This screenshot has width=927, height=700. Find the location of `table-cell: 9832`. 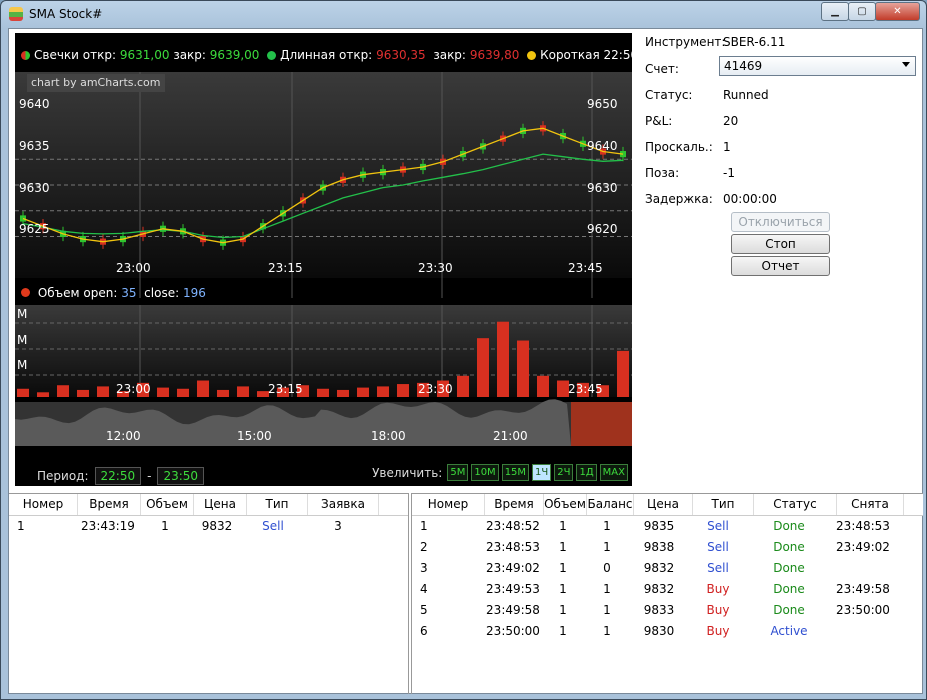

table-cell: 9832 is located at coordinates (659, 589).